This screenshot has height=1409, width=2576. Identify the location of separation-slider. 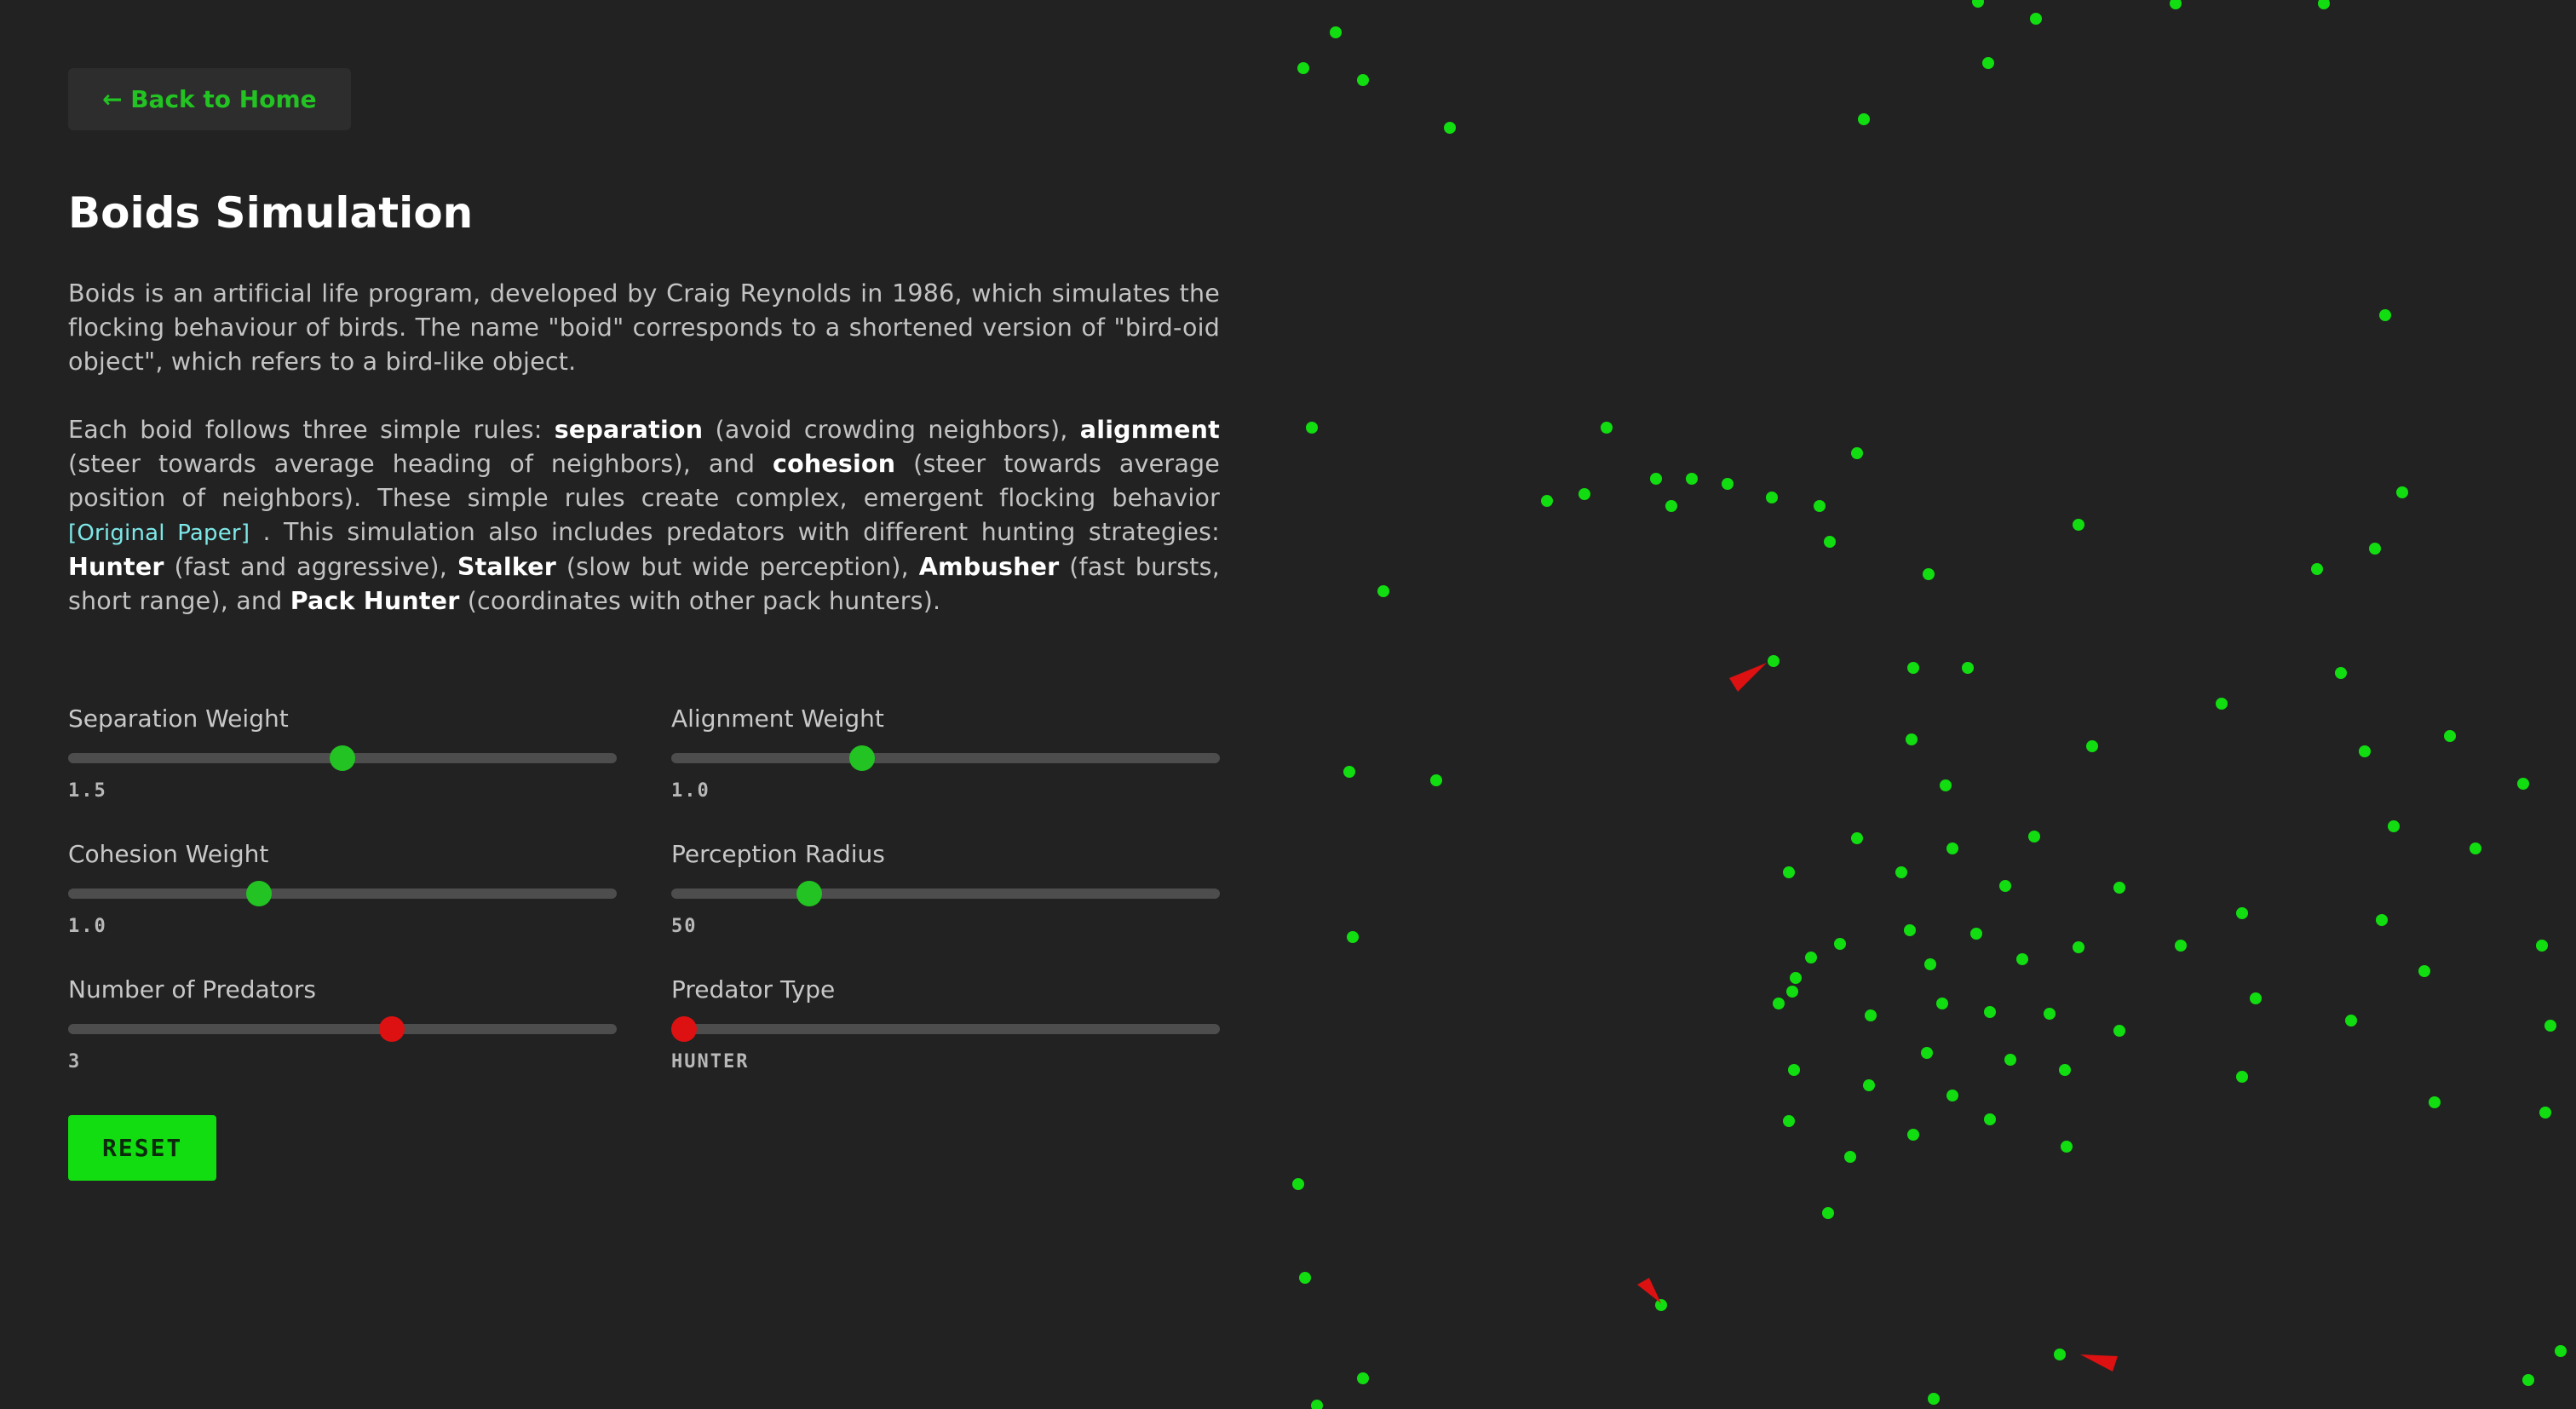
(342, 756).